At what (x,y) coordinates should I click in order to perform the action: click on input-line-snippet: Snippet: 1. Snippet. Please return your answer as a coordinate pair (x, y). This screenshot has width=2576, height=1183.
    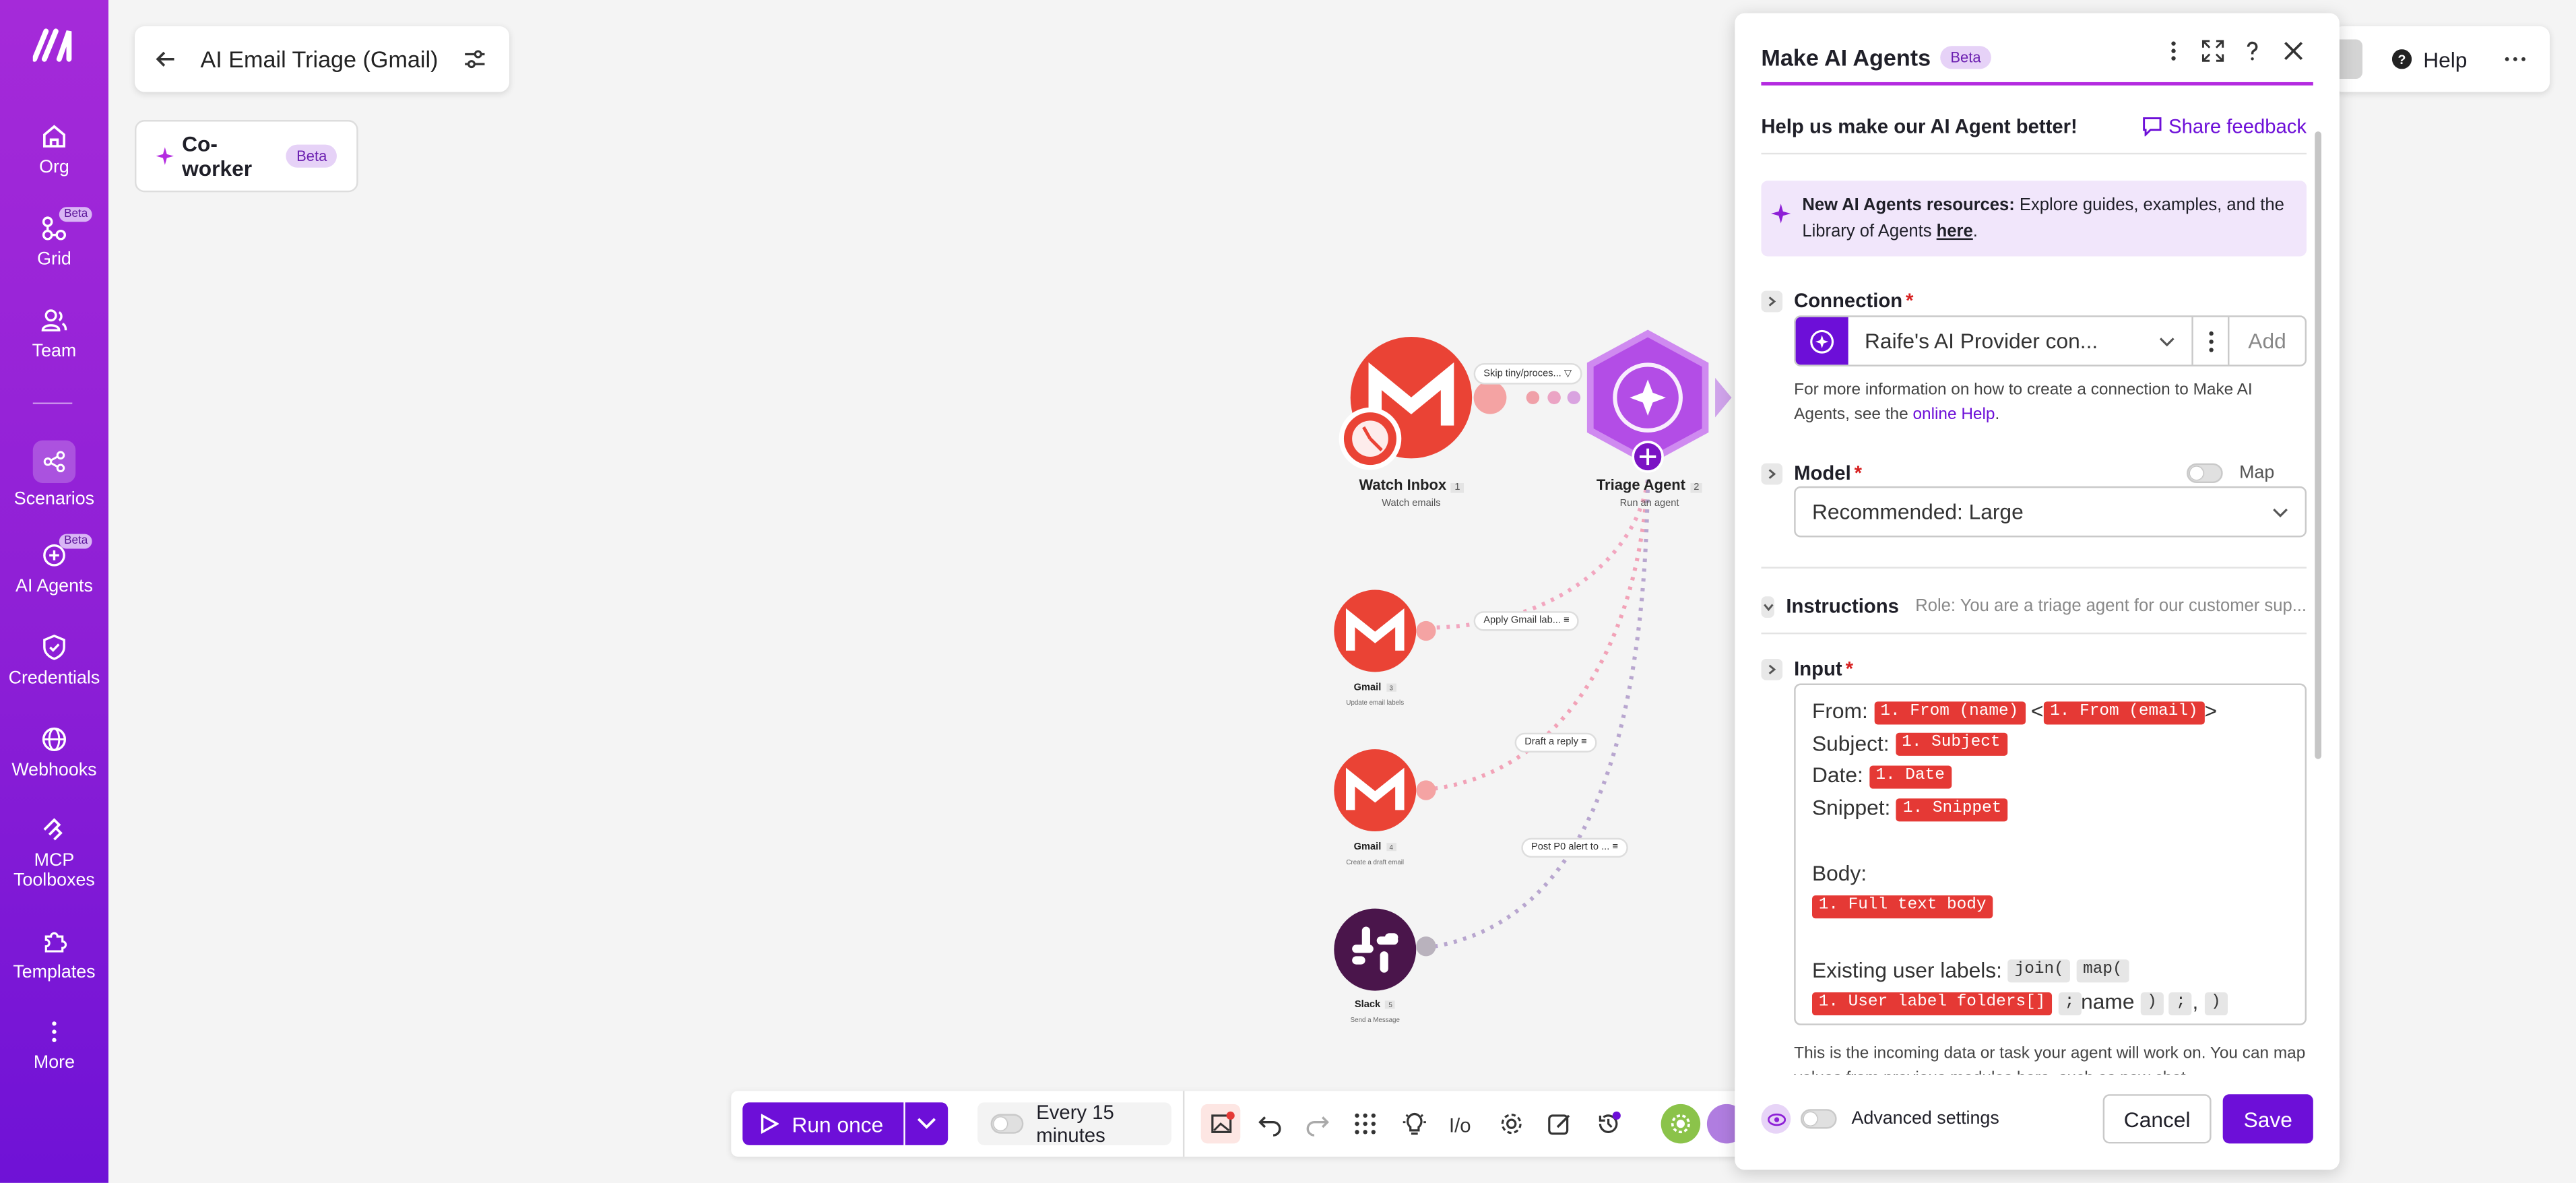
    Looking at the image, I should click on (2050, 808).